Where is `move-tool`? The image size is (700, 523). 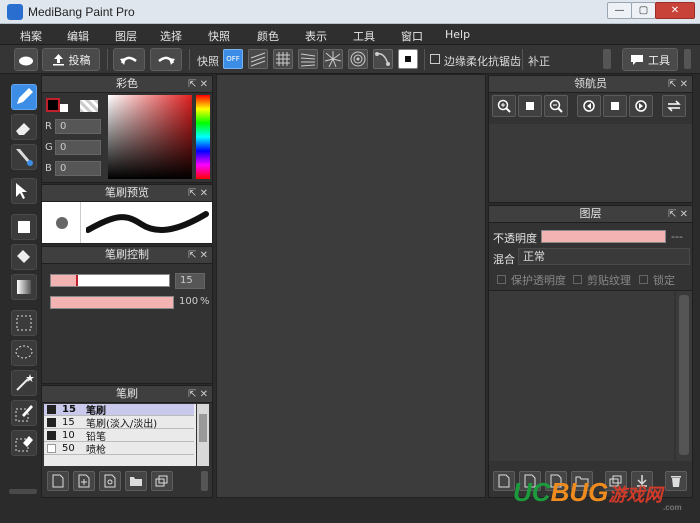
move-tool is located at coordinates (24, 191).